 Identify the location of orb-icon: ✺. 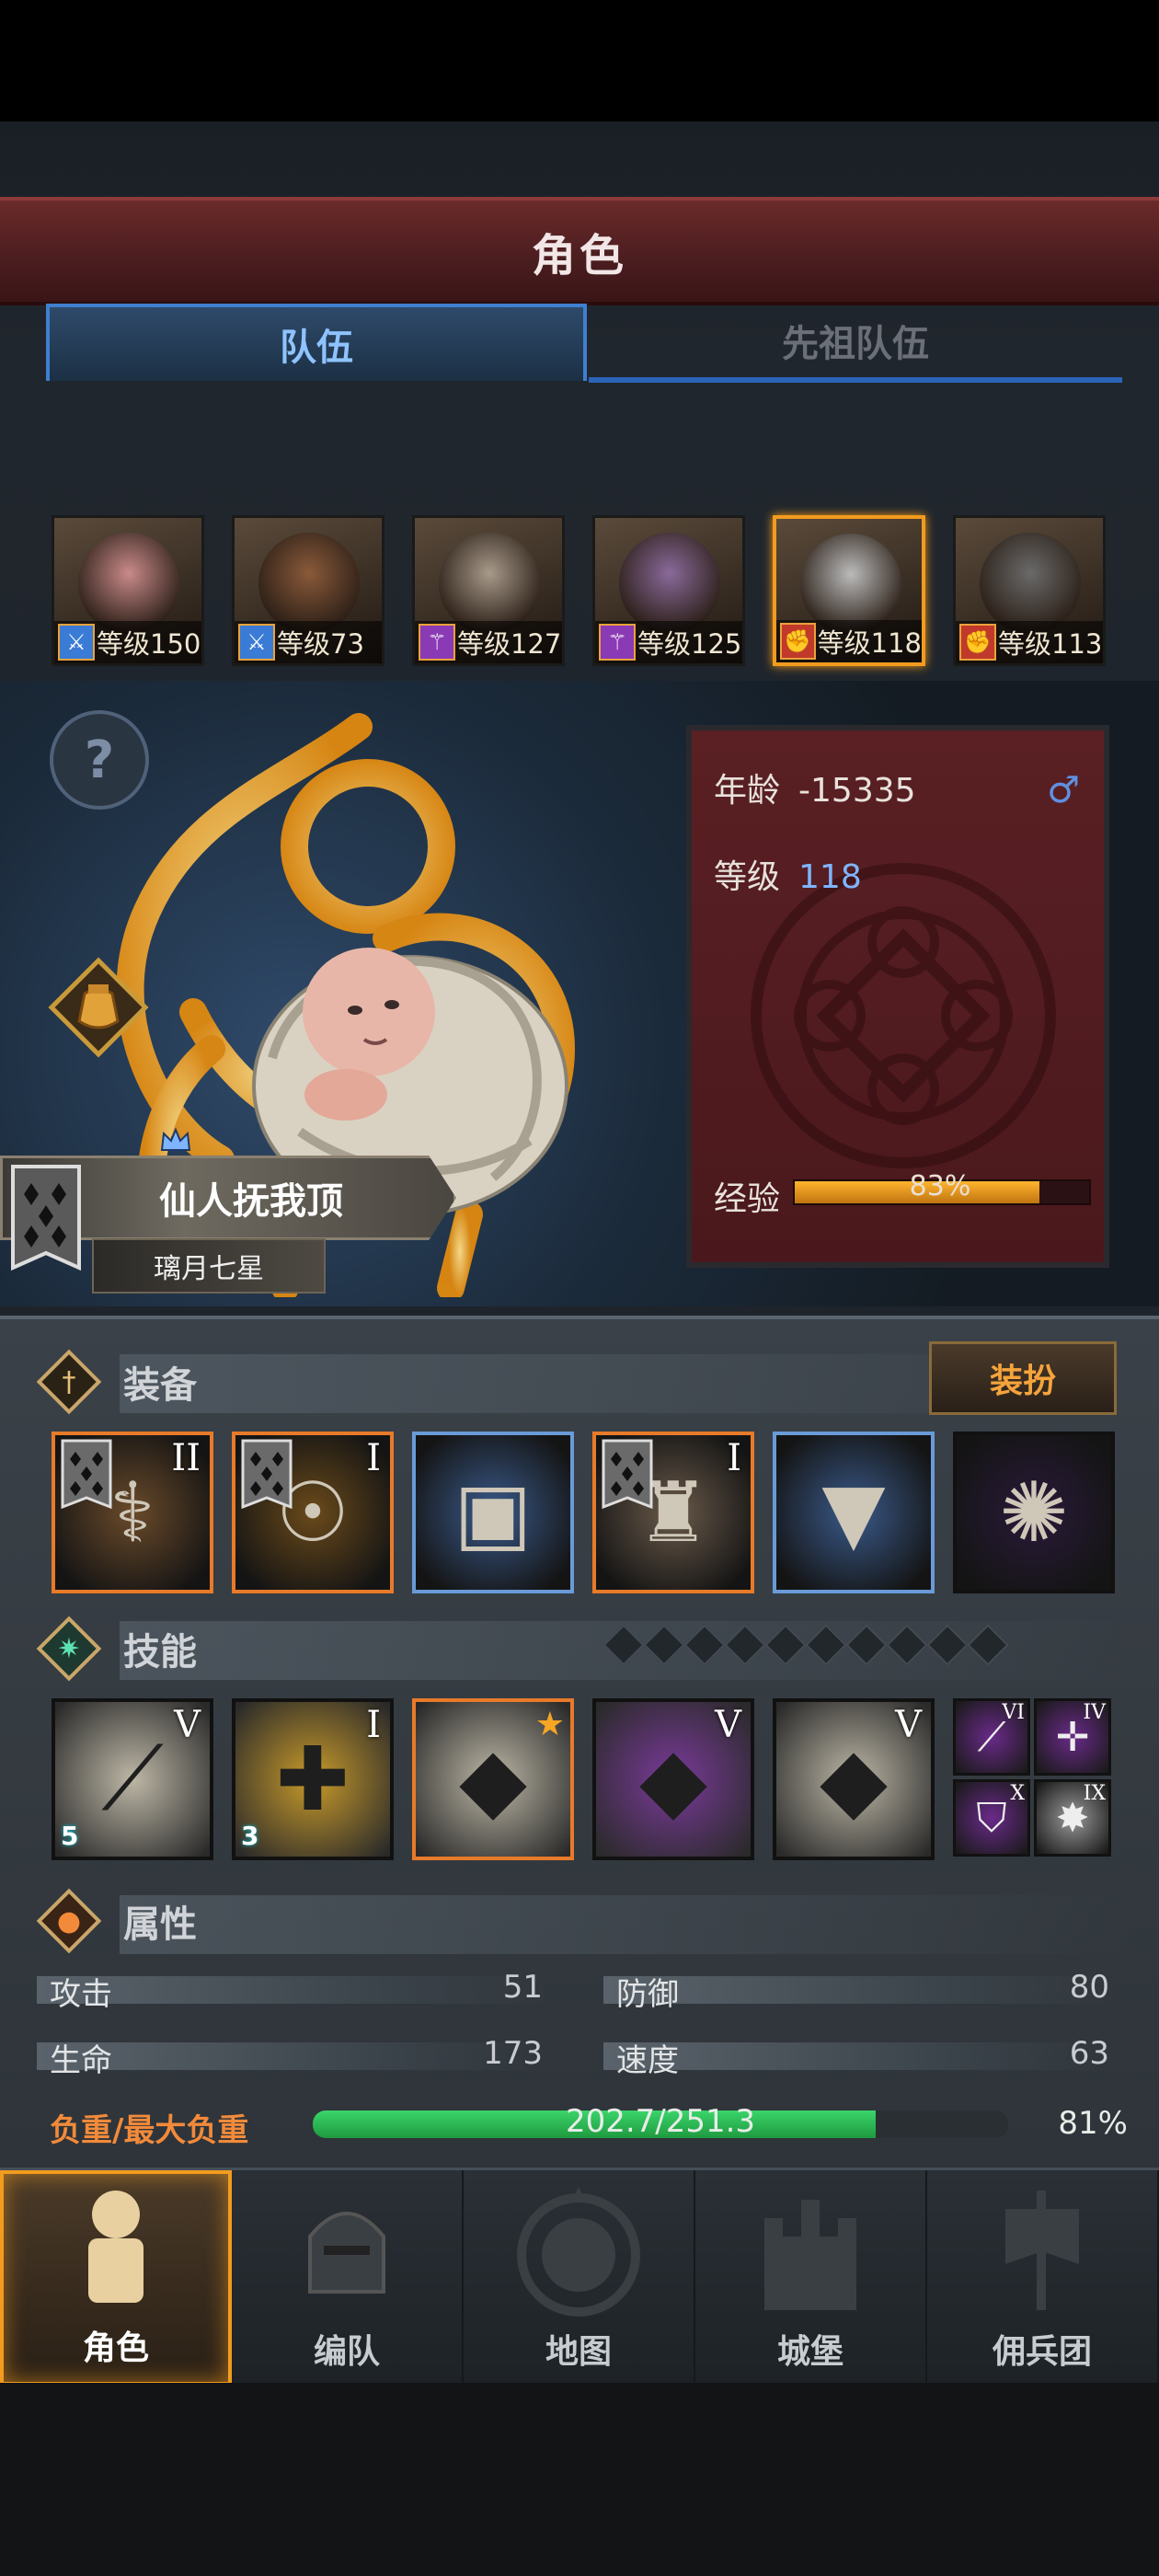
(1034, 1512).